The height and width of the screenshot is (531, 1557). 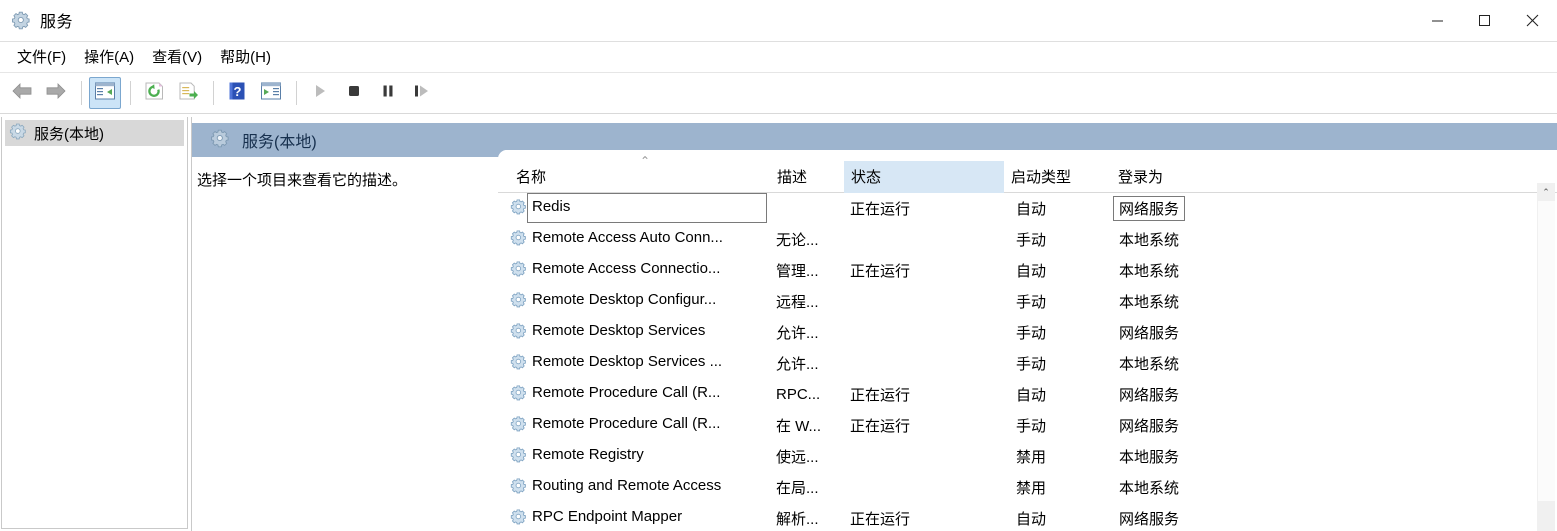 I want to click on cell-service-startup-type: 禁用, so click(x=1031, y=457).